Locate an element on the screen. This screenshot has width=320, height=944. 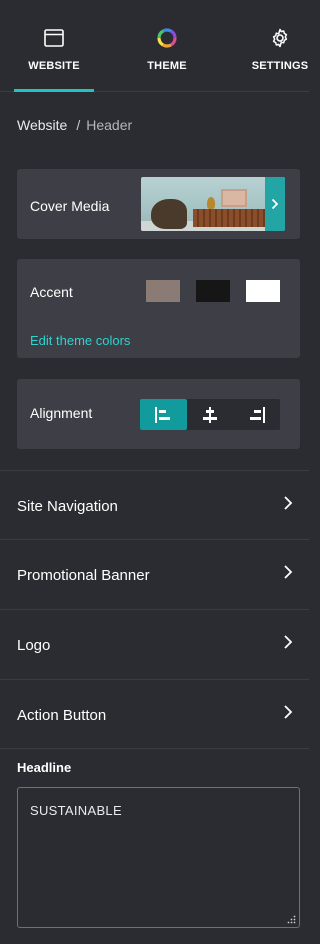
accent-card: Accent Edit theme colors is located at coordinates (158, 308).